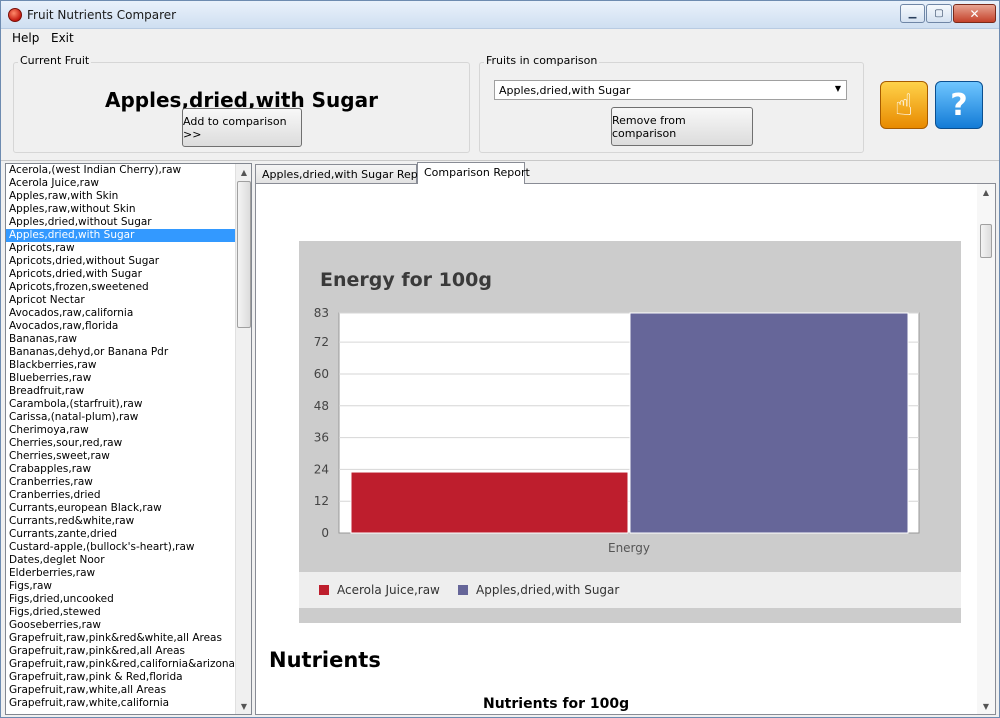 The height and width of the screenshot is (718, 1000). Describe the element at coordinates (565, 90) in the screenshot. I see `comparison-select-value: Apples,dried,with Sugar` at that location.